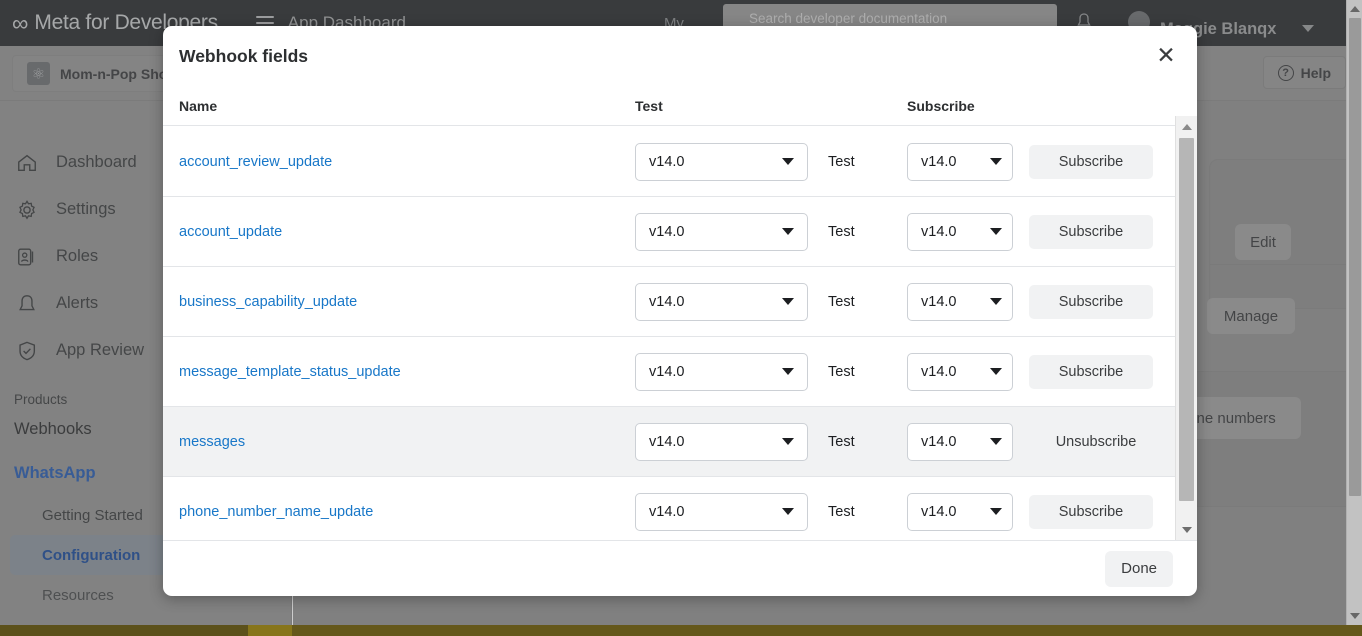  I want to click on modal-scrollbar, so click(1186, 328).